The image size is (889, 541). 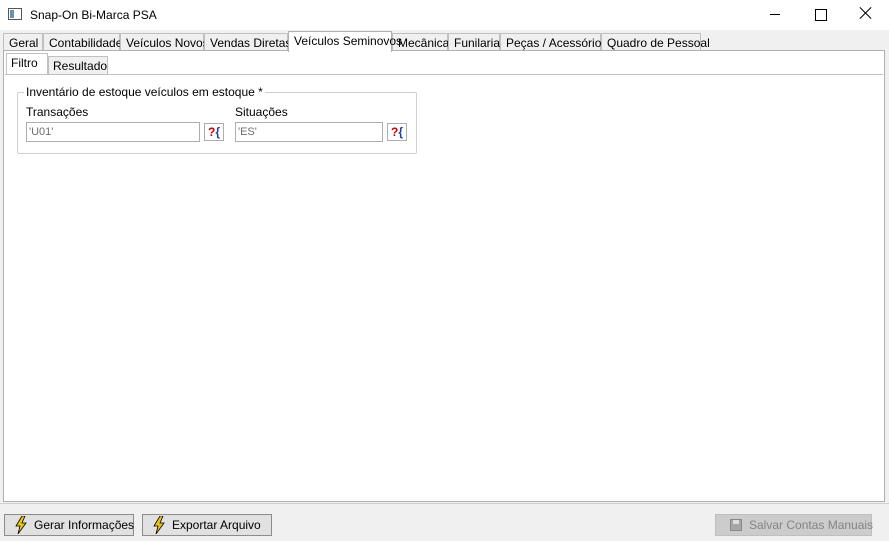 I want to click on maximize-button, so click(x=821, y=15).